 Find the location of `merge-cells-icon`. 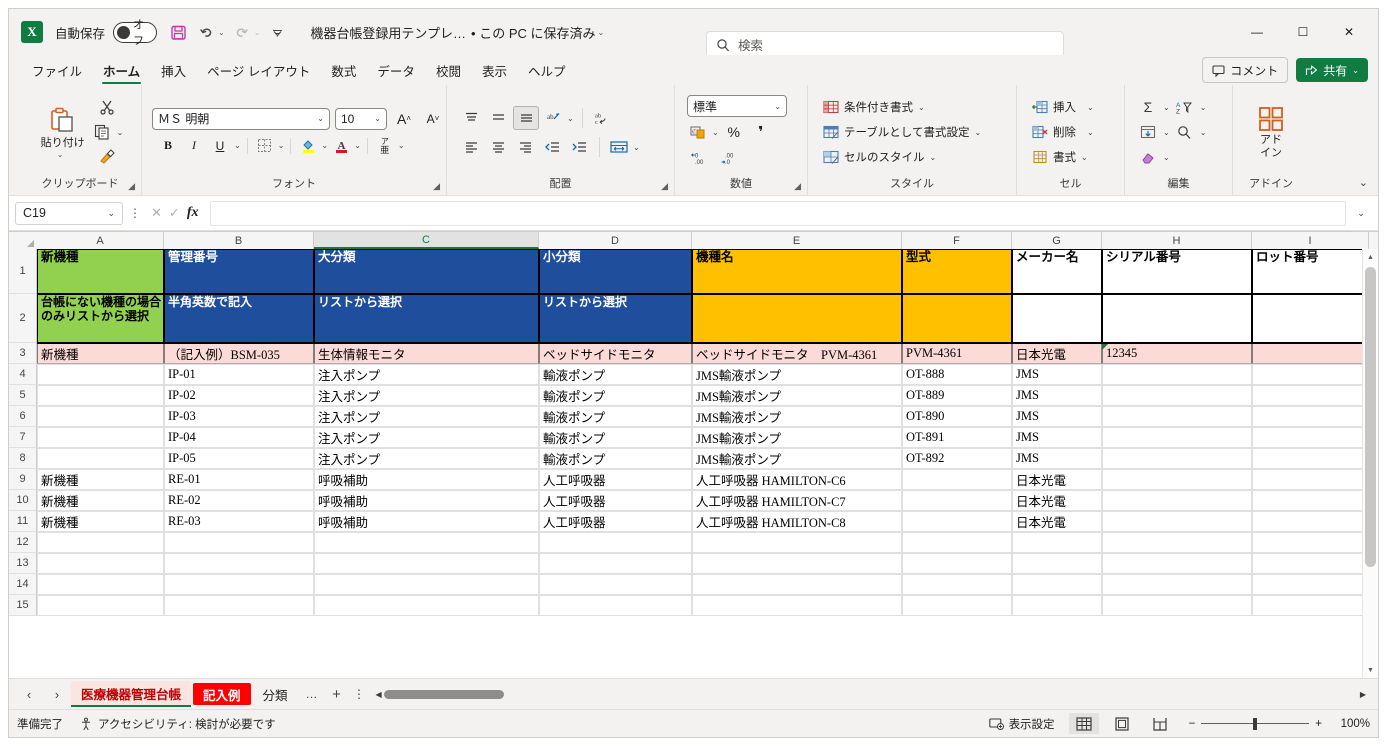

merge-cells-icon is located at coordinates (619, 147).